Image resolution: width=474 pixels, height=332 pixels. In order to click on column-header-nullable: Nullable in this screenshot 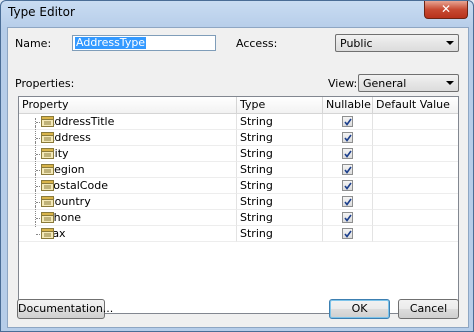, I will do `click(348, 105)`.